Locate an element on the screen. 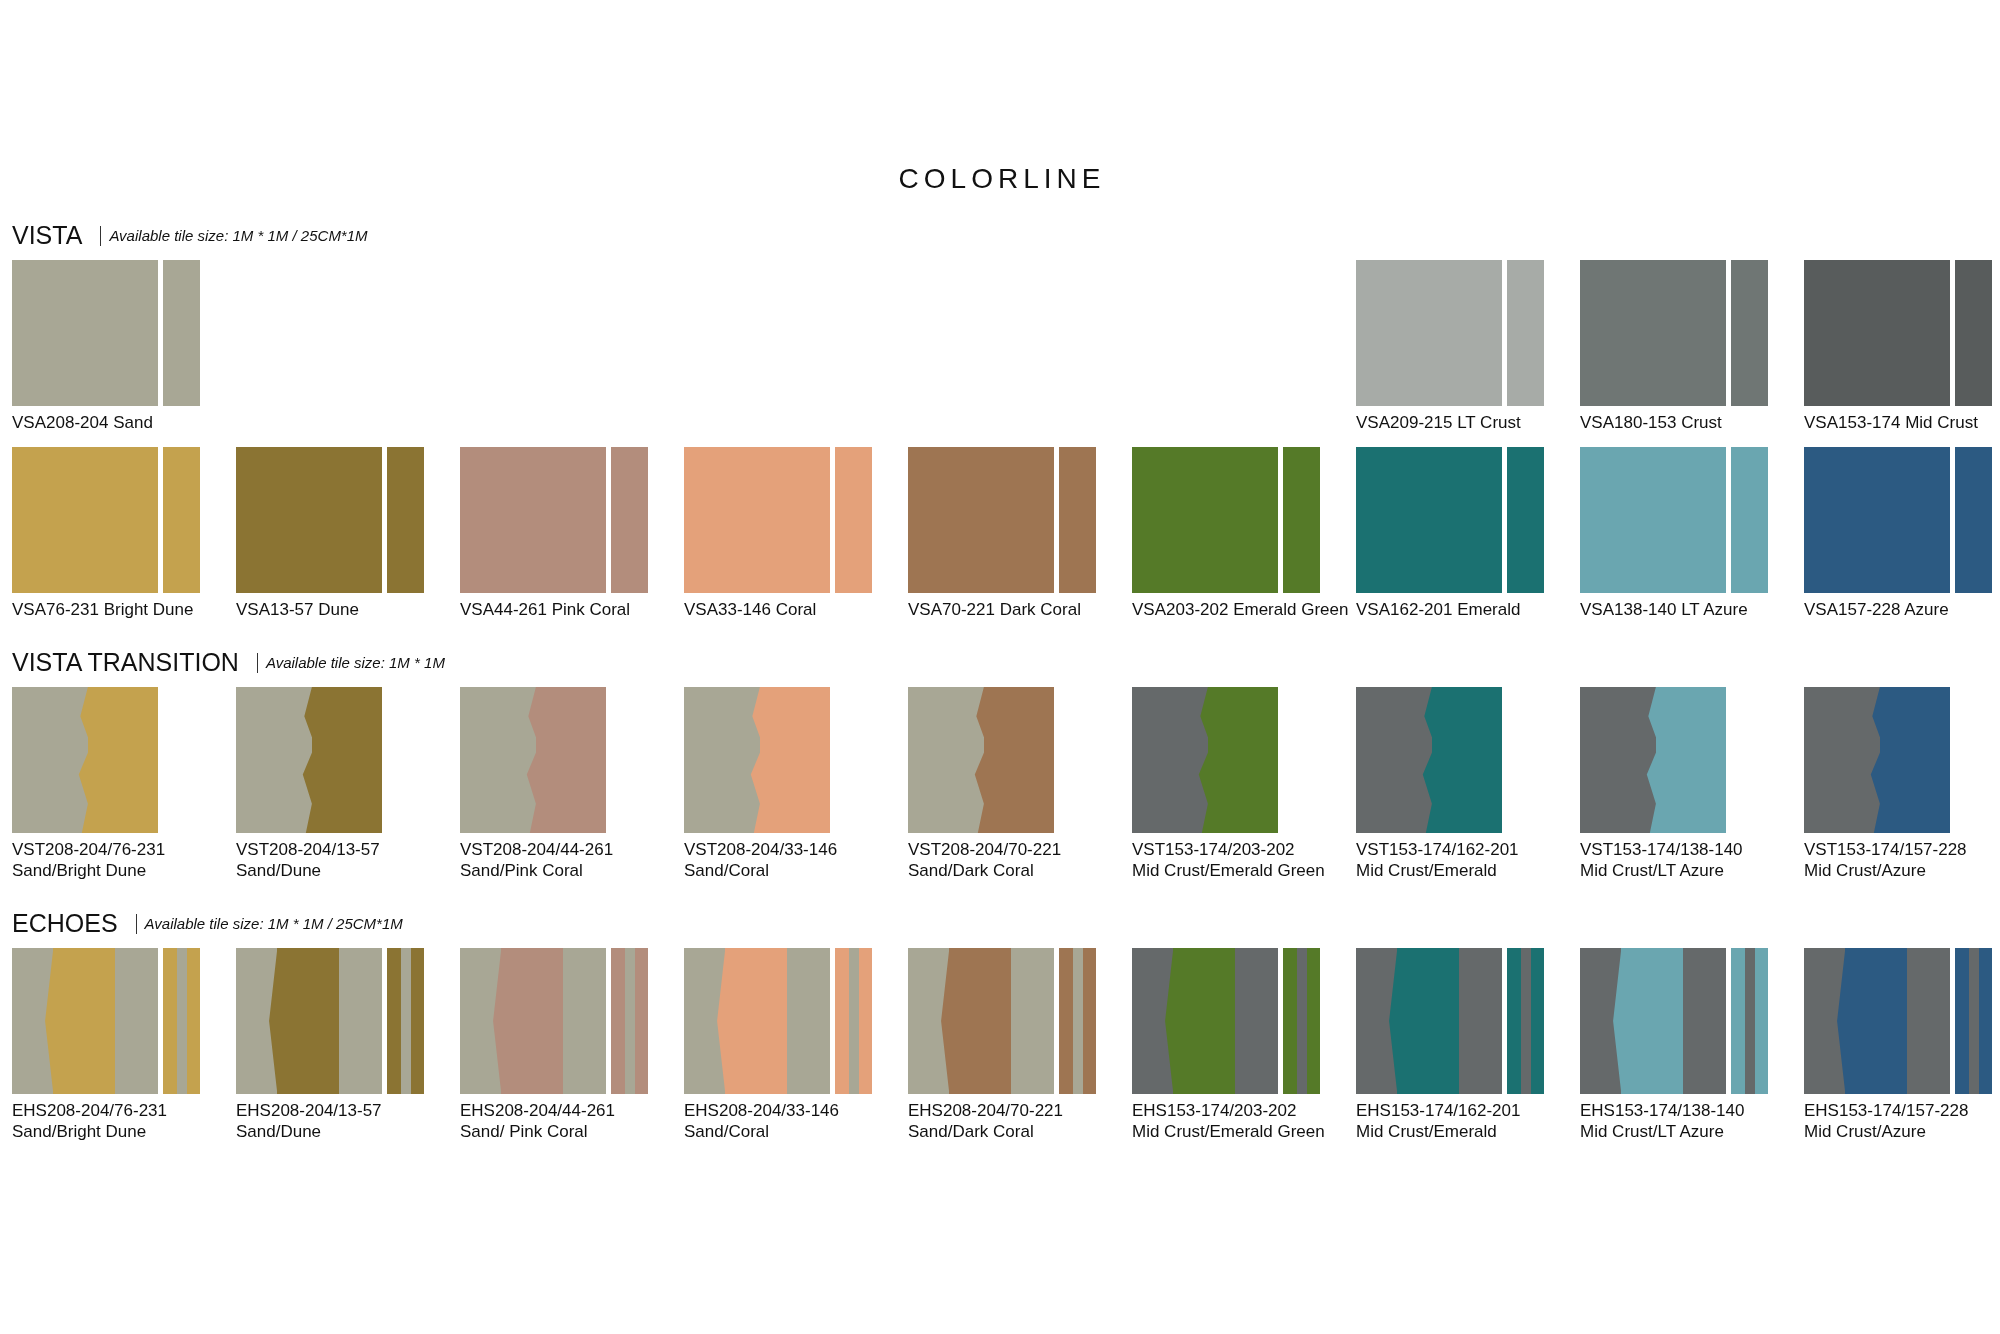 This screenshot has height=1334, width=2000. tile-label: VSA33-146 Coral is located at coordinates (750, 609).